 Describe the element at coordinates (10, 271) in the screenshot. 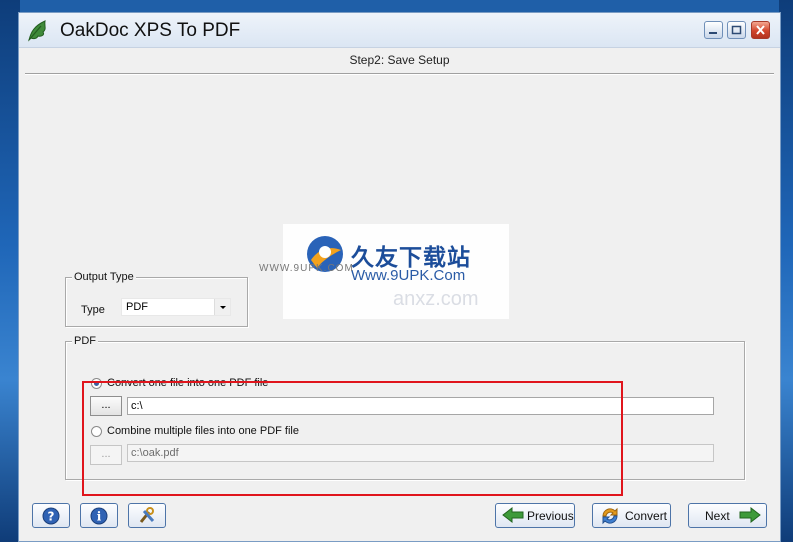

I see `desktop-background-left` at that location.